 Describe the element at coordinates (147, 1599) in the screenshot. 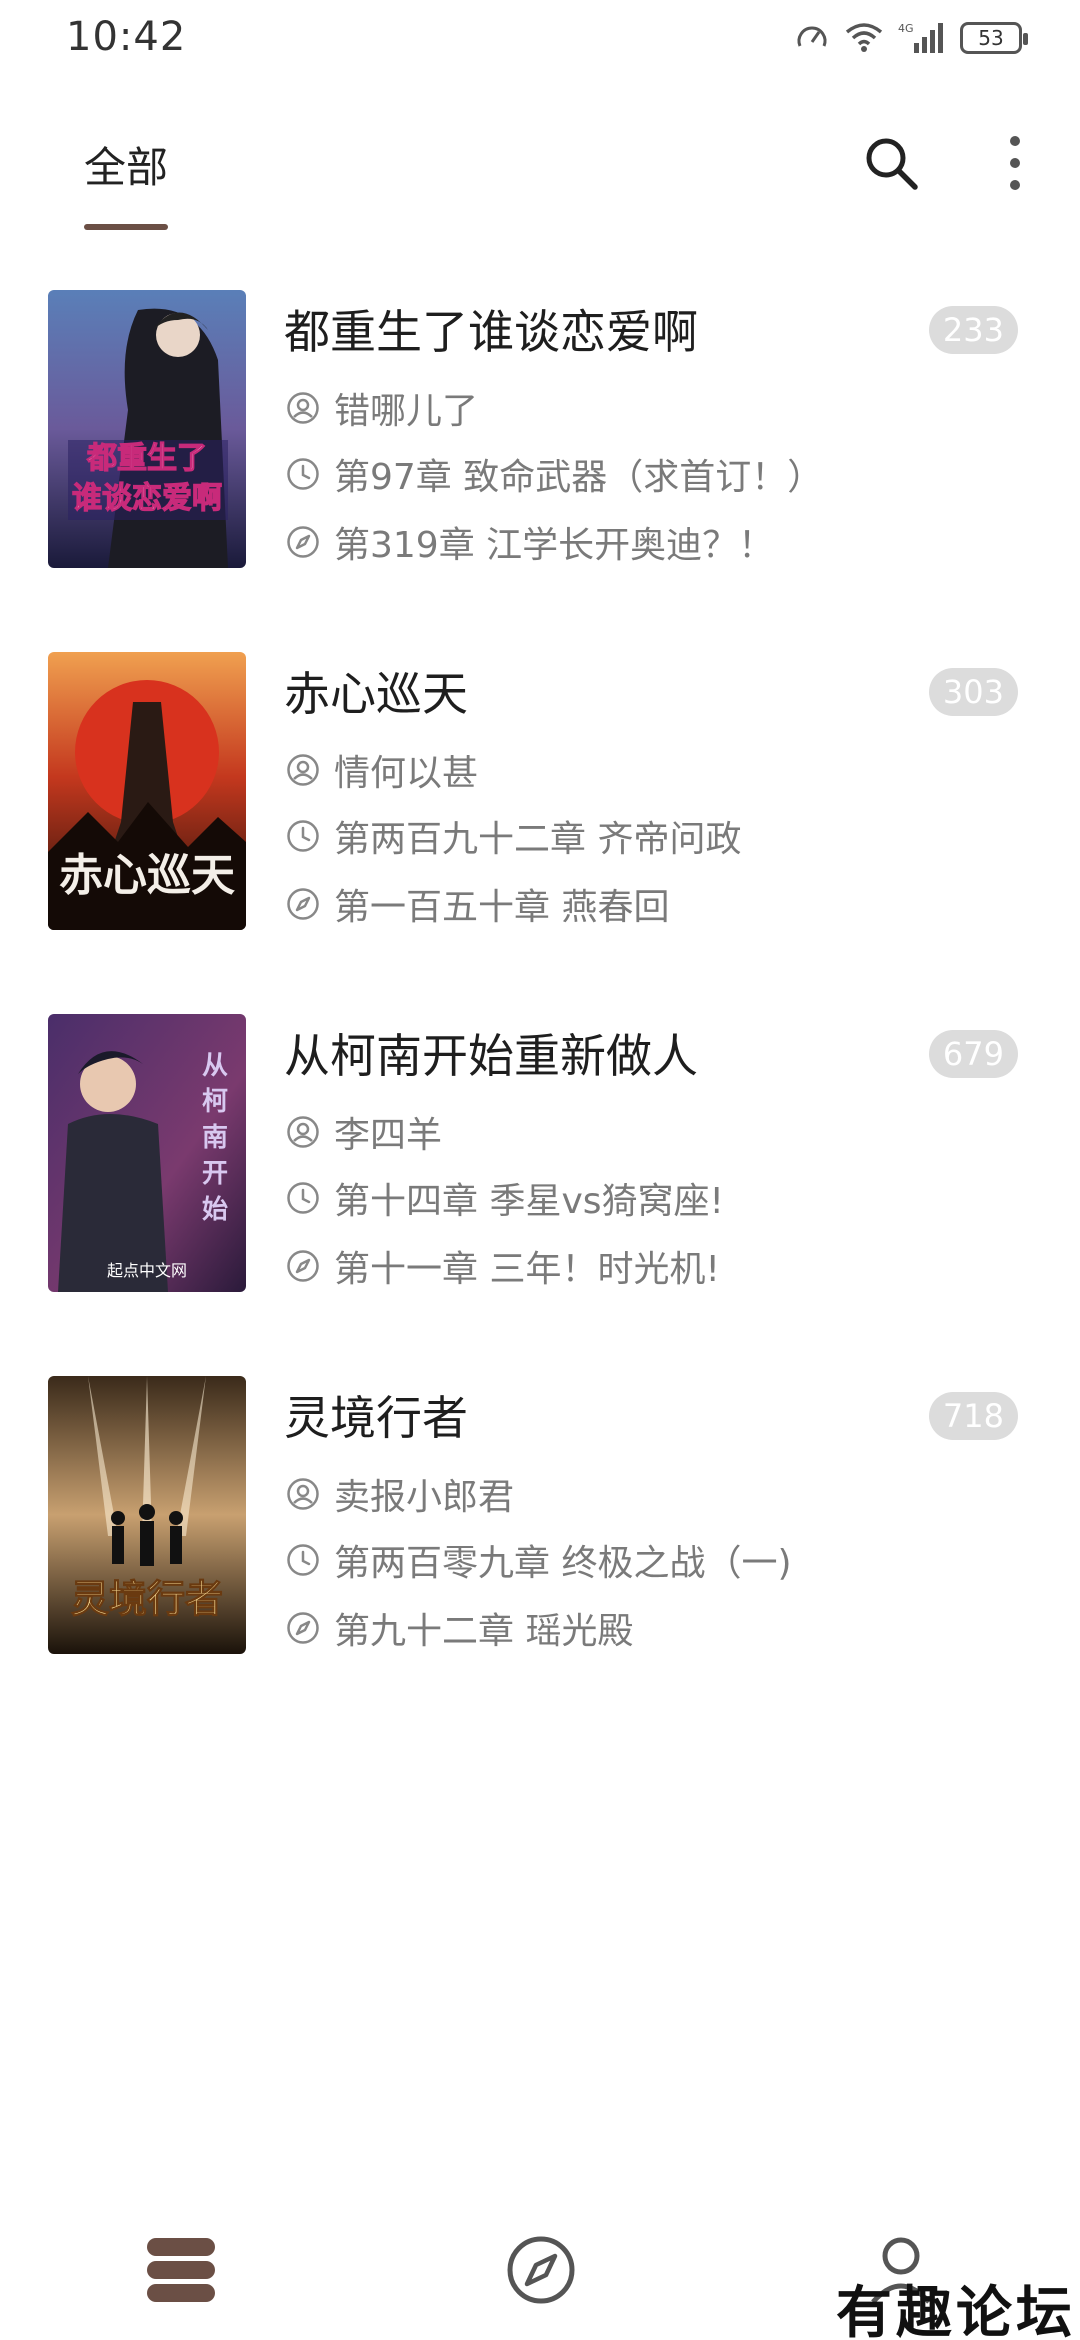

I see `cover-title: 灵境行者` at that location.